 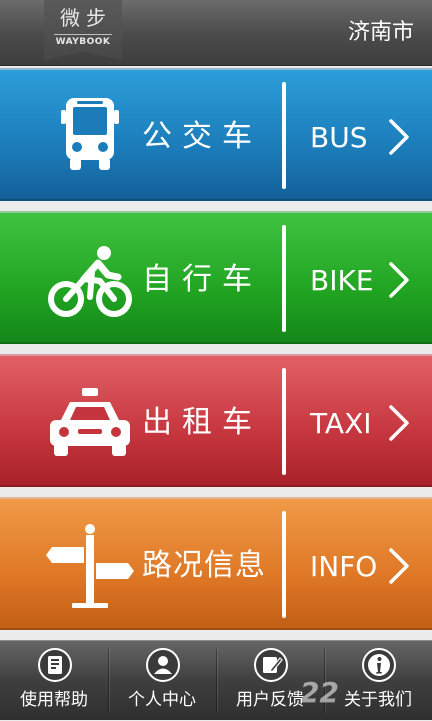 What do you see at coordinates (202, 136) in the screenshot?
I see `bus-label: 公交车` at bounding box center [202, 136].